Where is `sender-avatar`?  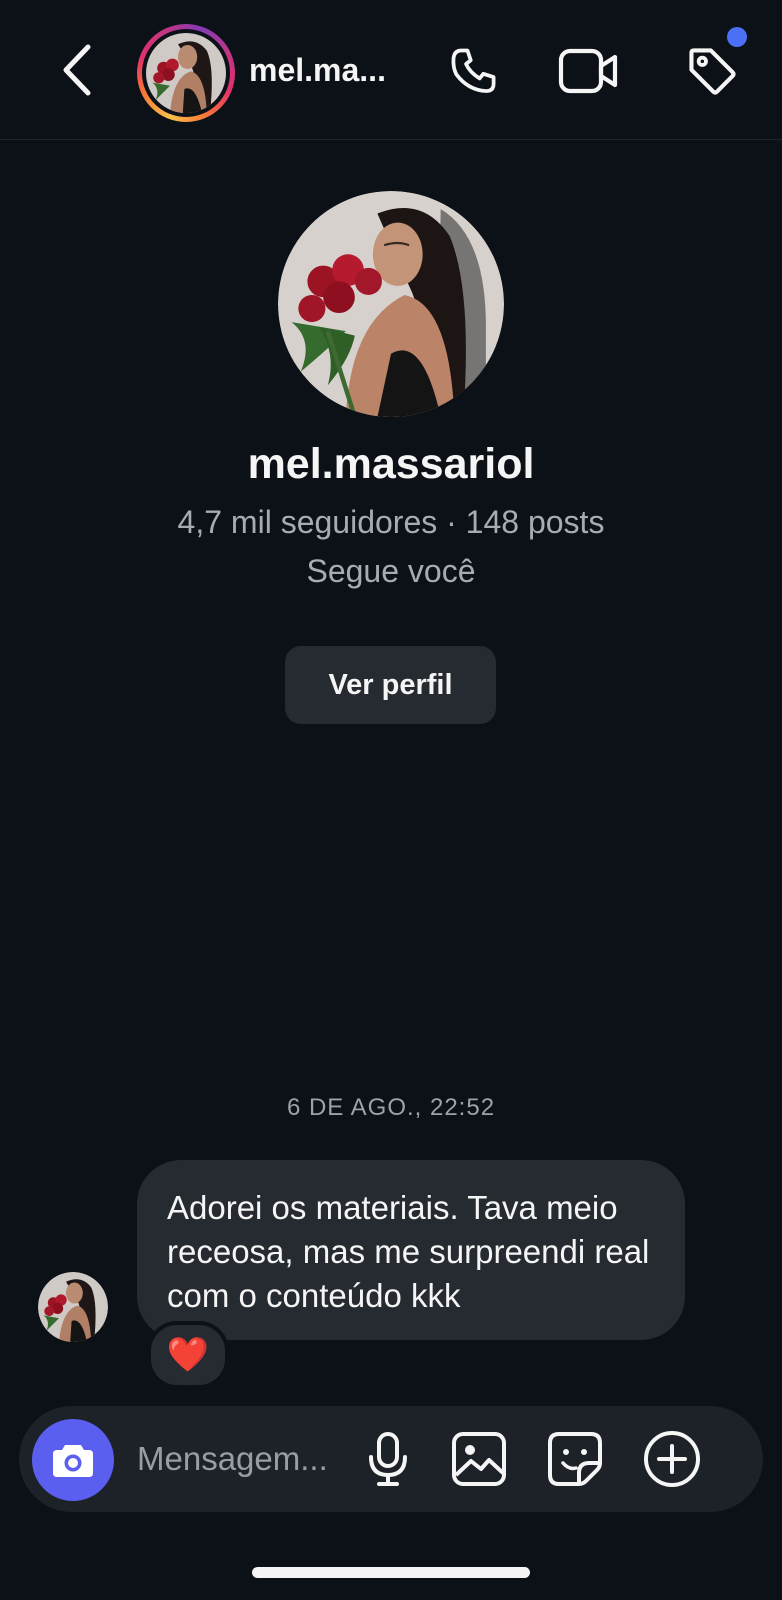 sender-avatar is located at coordinates (73, 1307).